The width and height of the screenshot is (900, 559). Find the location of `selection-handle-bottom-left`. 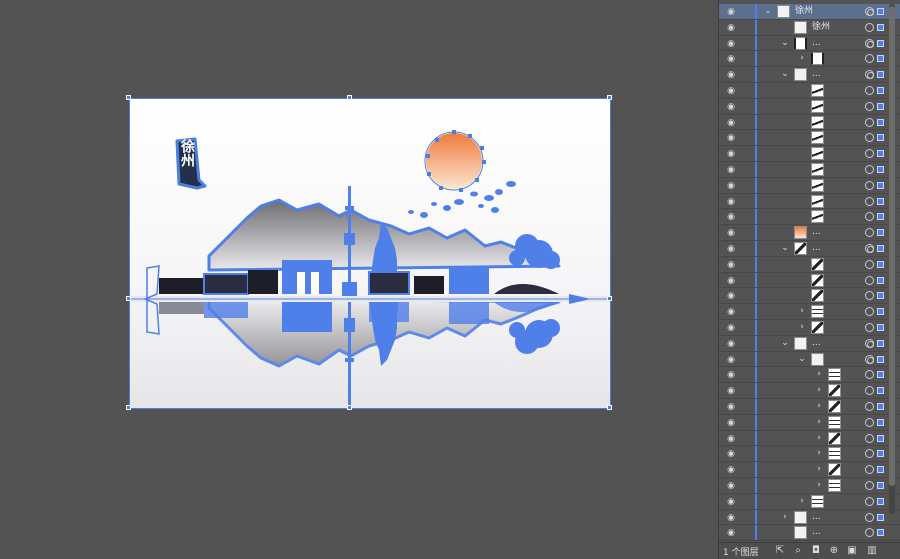

selection-handle-bottom-left is located at coordinates (128, 407).